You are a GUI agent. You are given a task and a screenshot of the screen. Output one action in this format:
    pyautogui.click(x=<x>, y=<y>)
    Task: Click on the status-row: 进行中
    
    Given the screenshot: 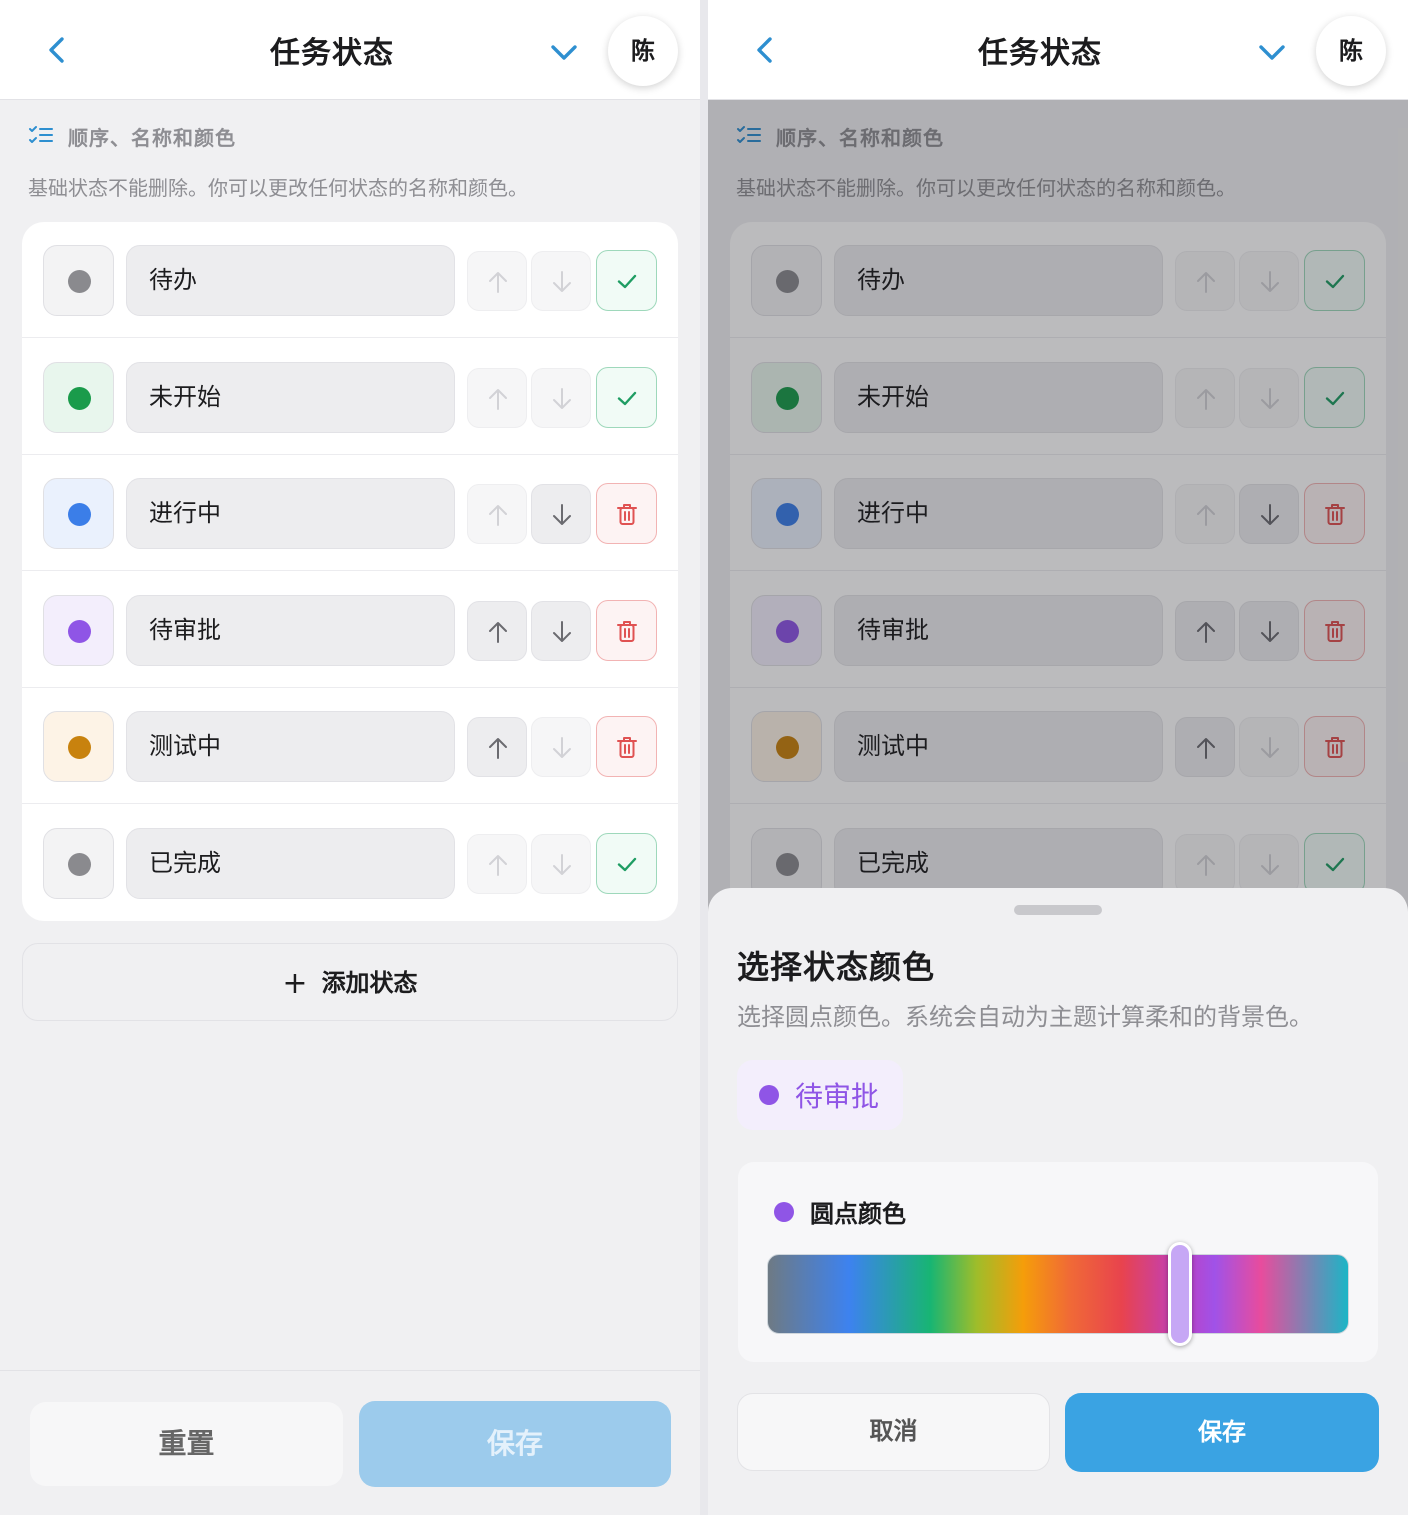 What is the action you would take?
    pyautogui.click(x=350, y=513)
    